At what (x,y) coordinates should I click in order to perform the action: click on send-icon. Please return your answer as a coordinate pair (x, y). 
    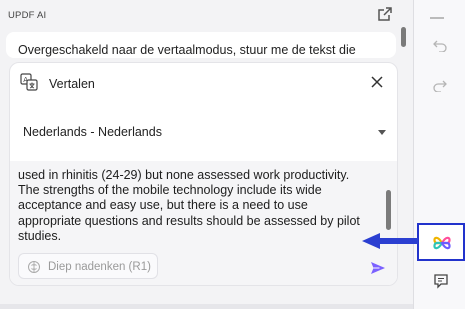
    Looking at the image, I should click on (378, 268).